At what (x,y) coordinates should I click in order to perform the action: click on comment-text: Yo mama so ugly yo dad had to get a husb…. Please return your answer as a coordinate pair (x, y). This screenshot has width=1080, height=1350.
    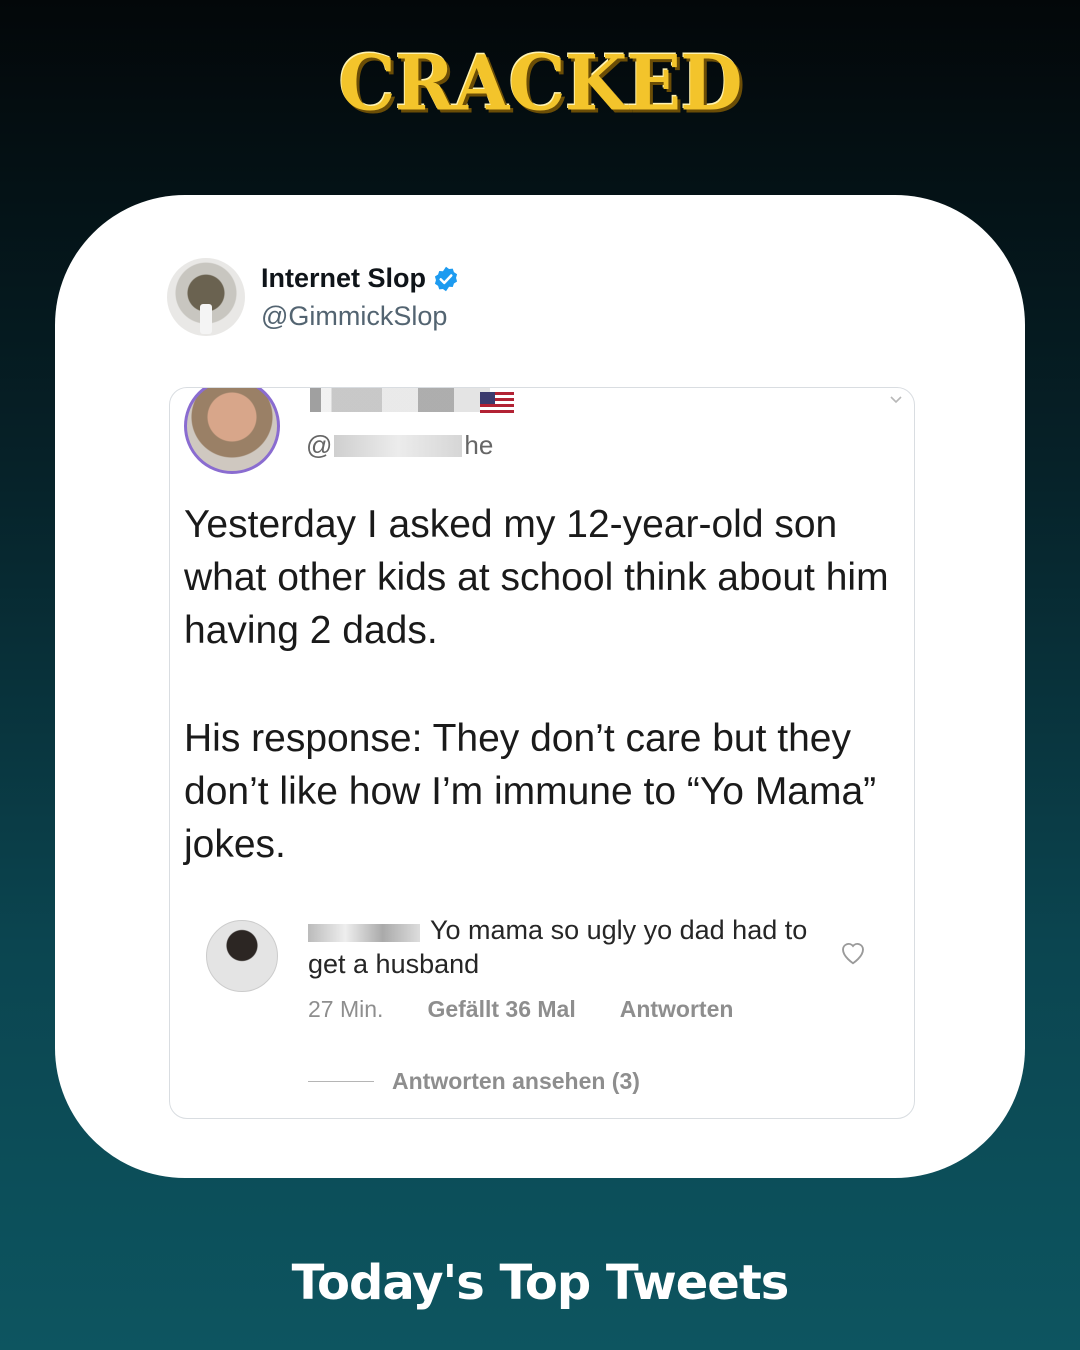
    Looking at the image, I should click on (558, 947).